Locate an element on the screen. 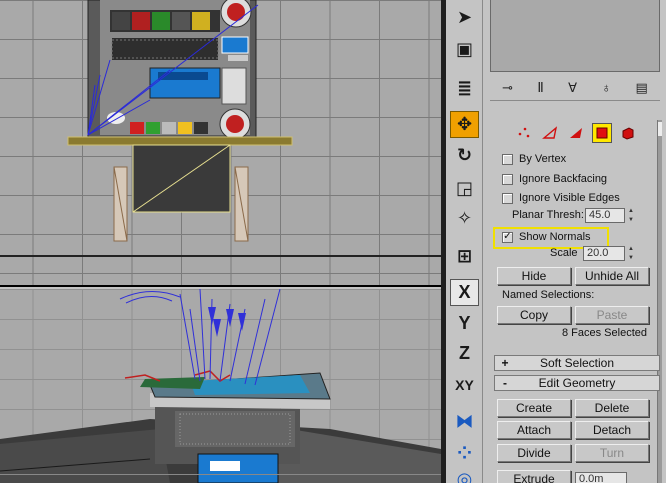  rollout-expand-icon: + is located at coordinates (505, 363).